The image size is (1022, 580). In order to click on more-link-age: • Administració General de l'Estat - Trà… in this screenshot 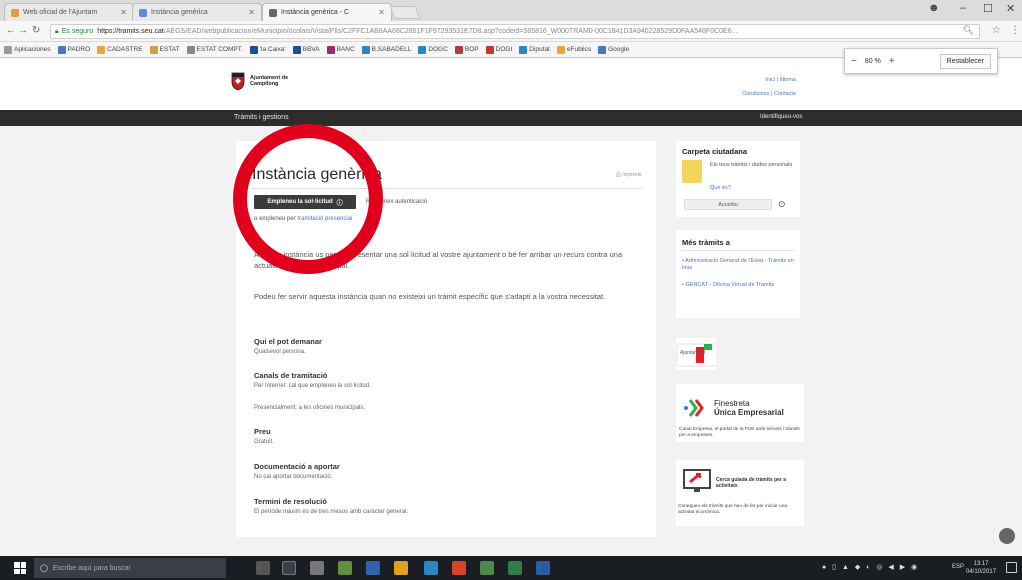, I will do `click(738, 265)`.